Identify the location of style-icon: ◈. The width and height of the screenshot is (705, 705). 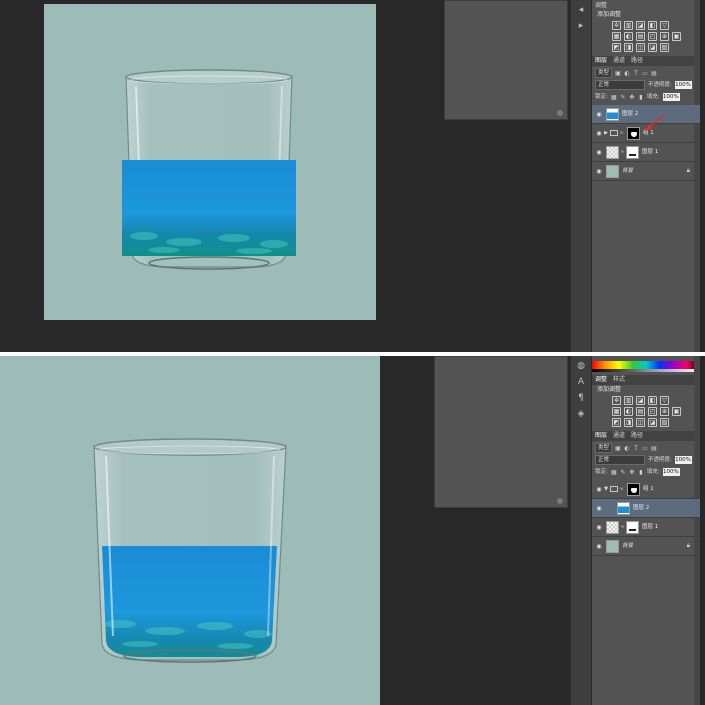
(581, 414).